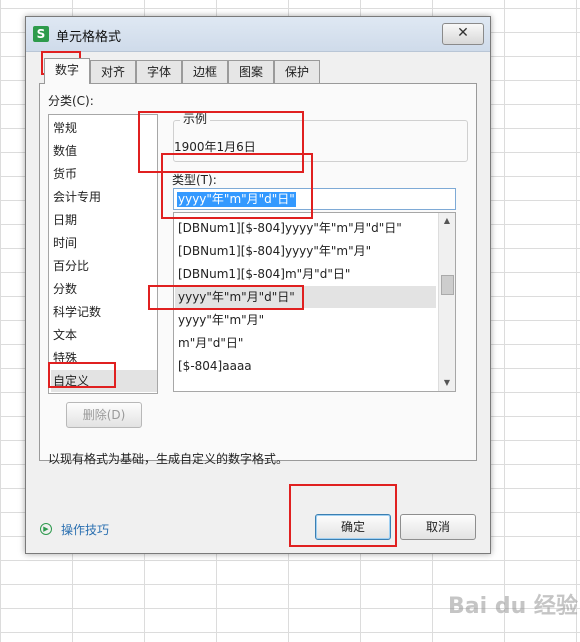  What do you see at coordinates (67, 71) in the screenshot?
I see `tab-number: 数字` at bounding box center [67, 71].